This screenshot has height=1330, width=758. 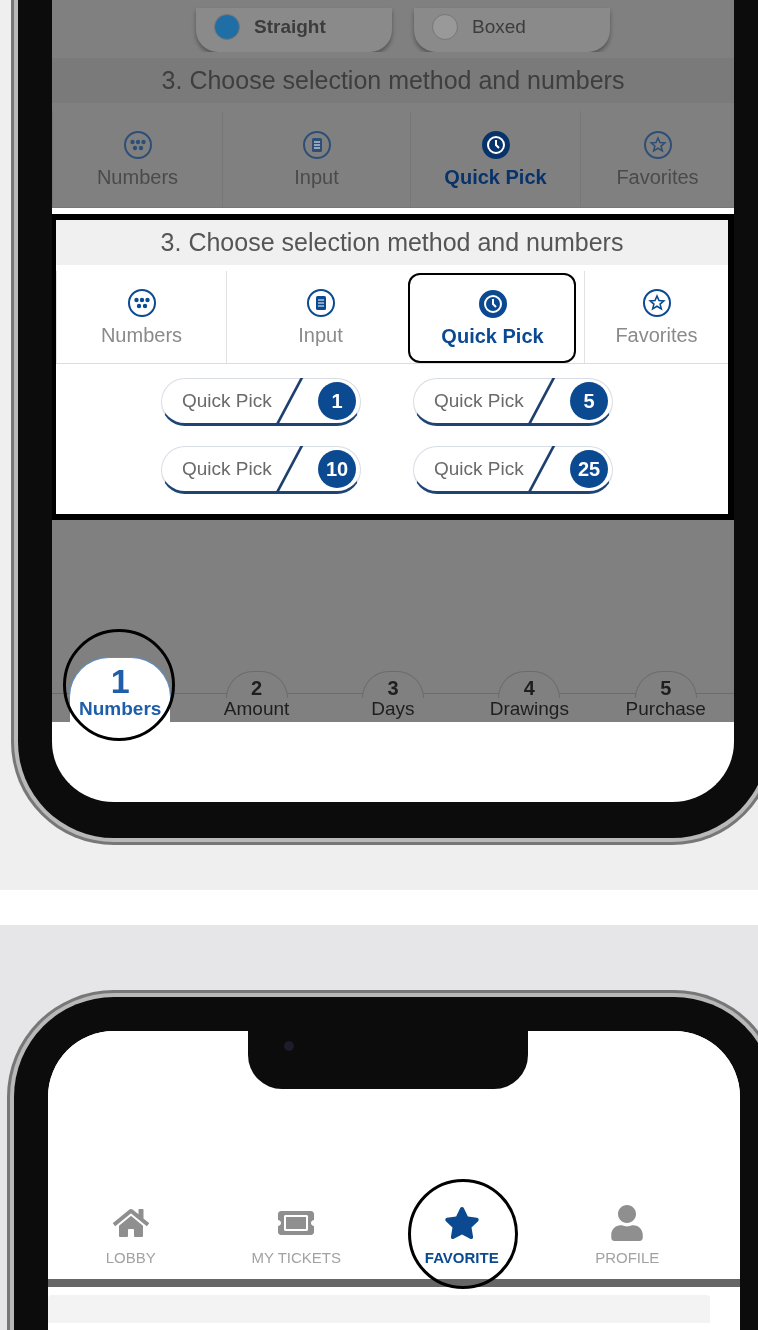 What do you see at coordinates (256, 684) in the screenshot?
I see `step-number: 2` at bounding box center [256, 684].